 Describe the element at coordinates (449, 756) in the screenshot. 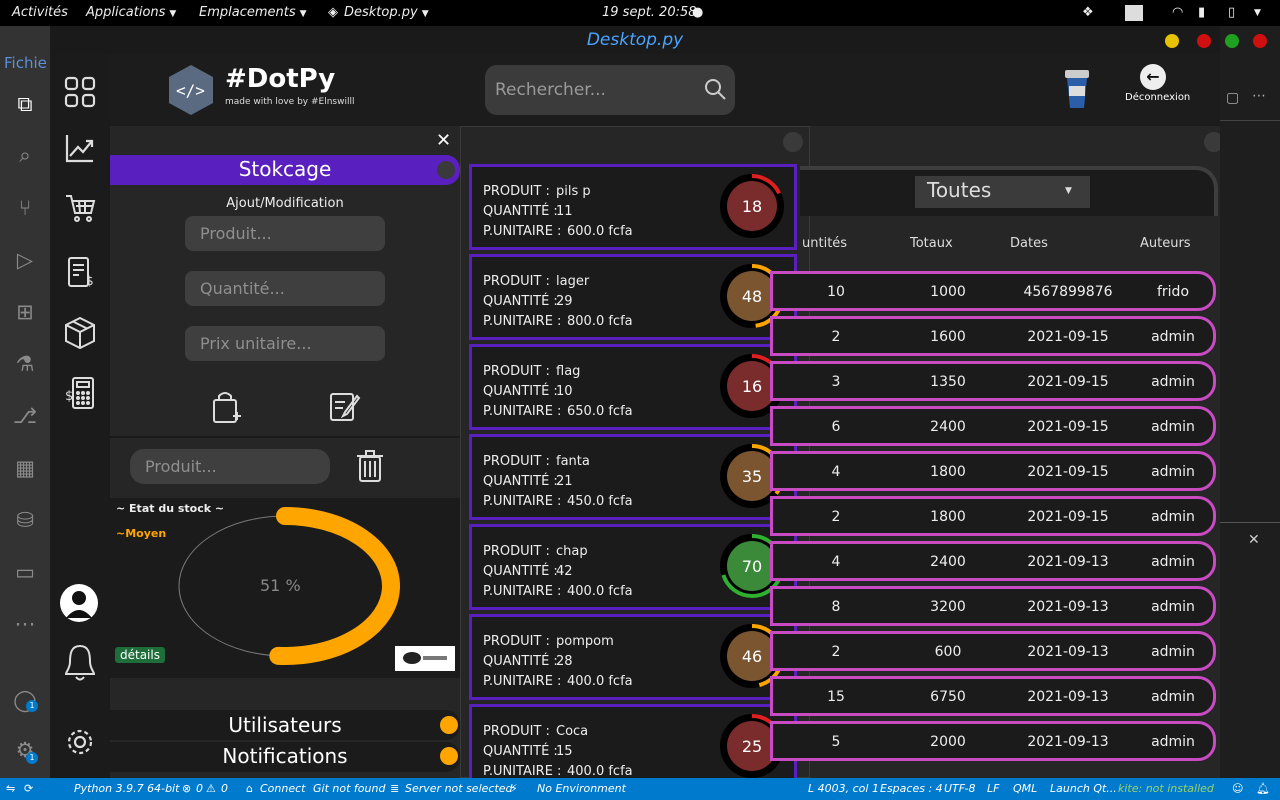

I see `notifications-toggle` at that location.